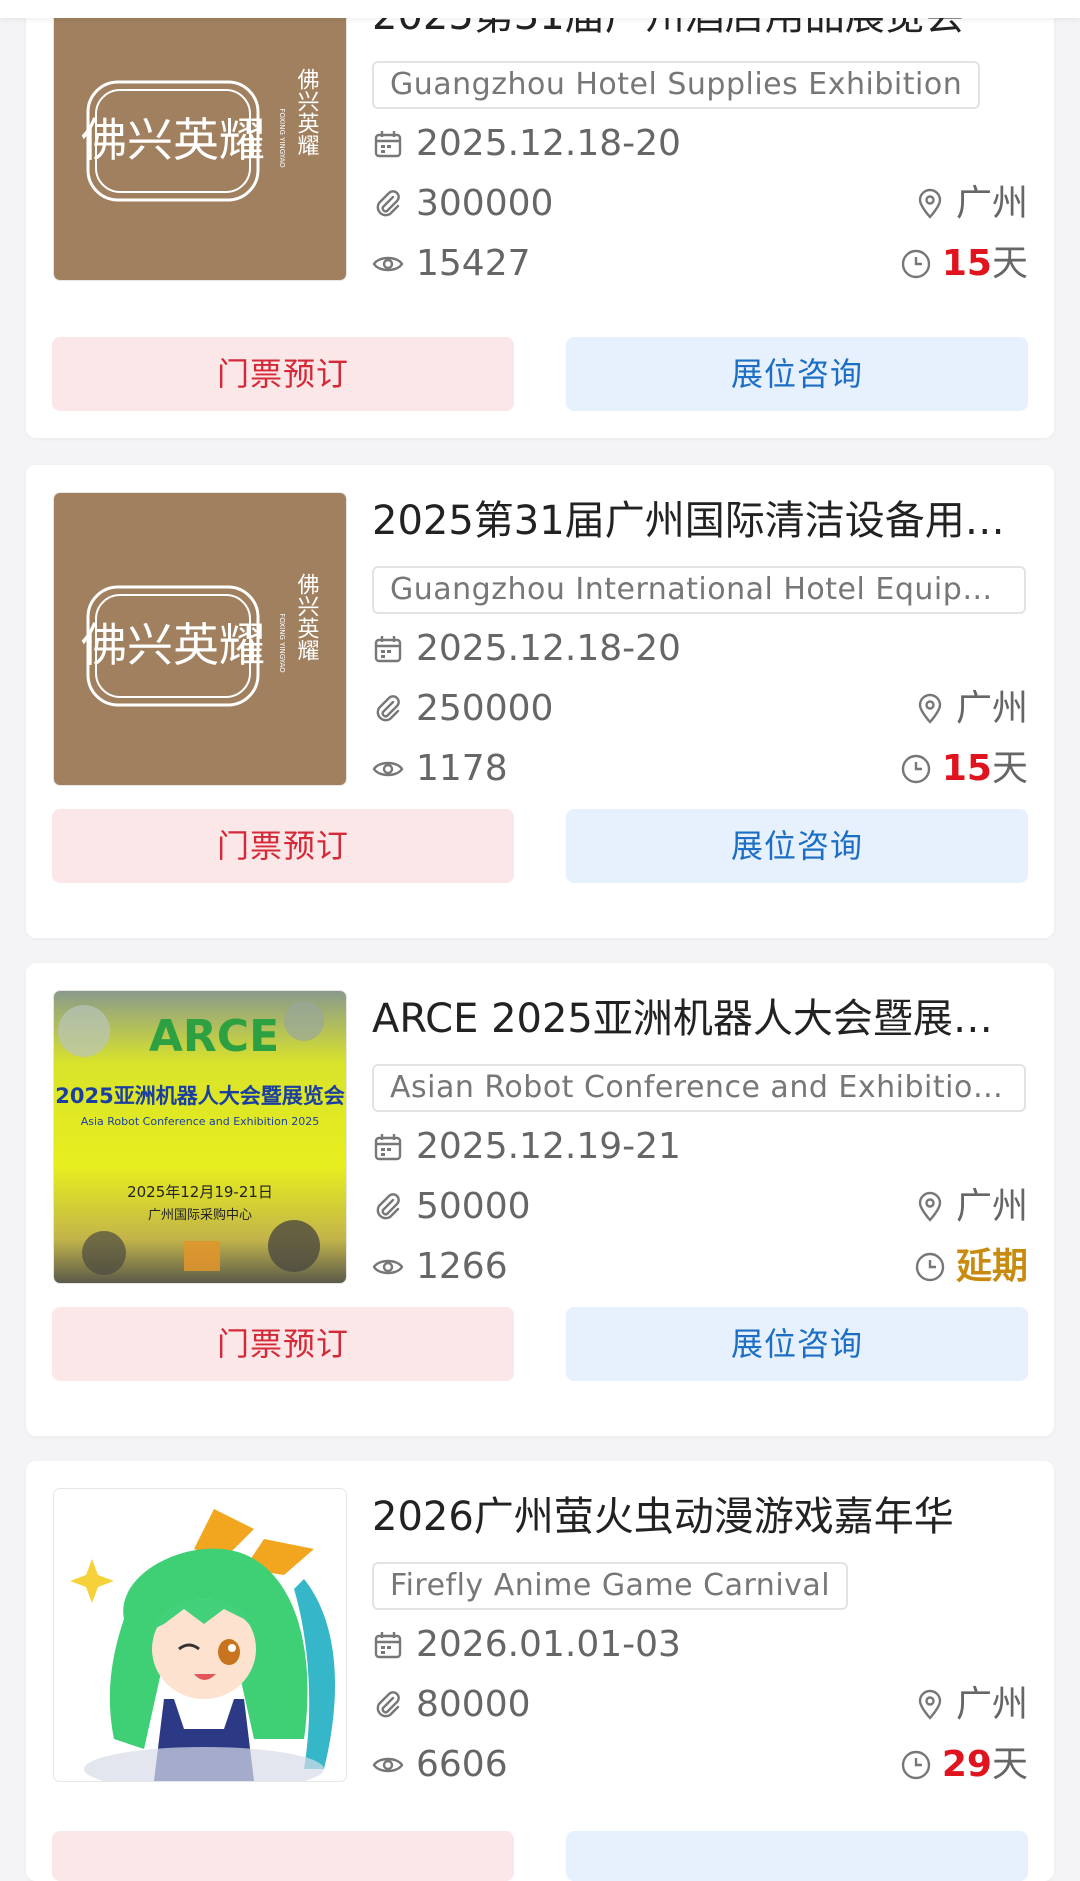 This screenshot has height=1881, width=1080. What do you see at coordinates (200, 1215) in the screenshot?
I see `thumb-venue-text: 广州国际采购中心` at bounding box center [200, 1215].